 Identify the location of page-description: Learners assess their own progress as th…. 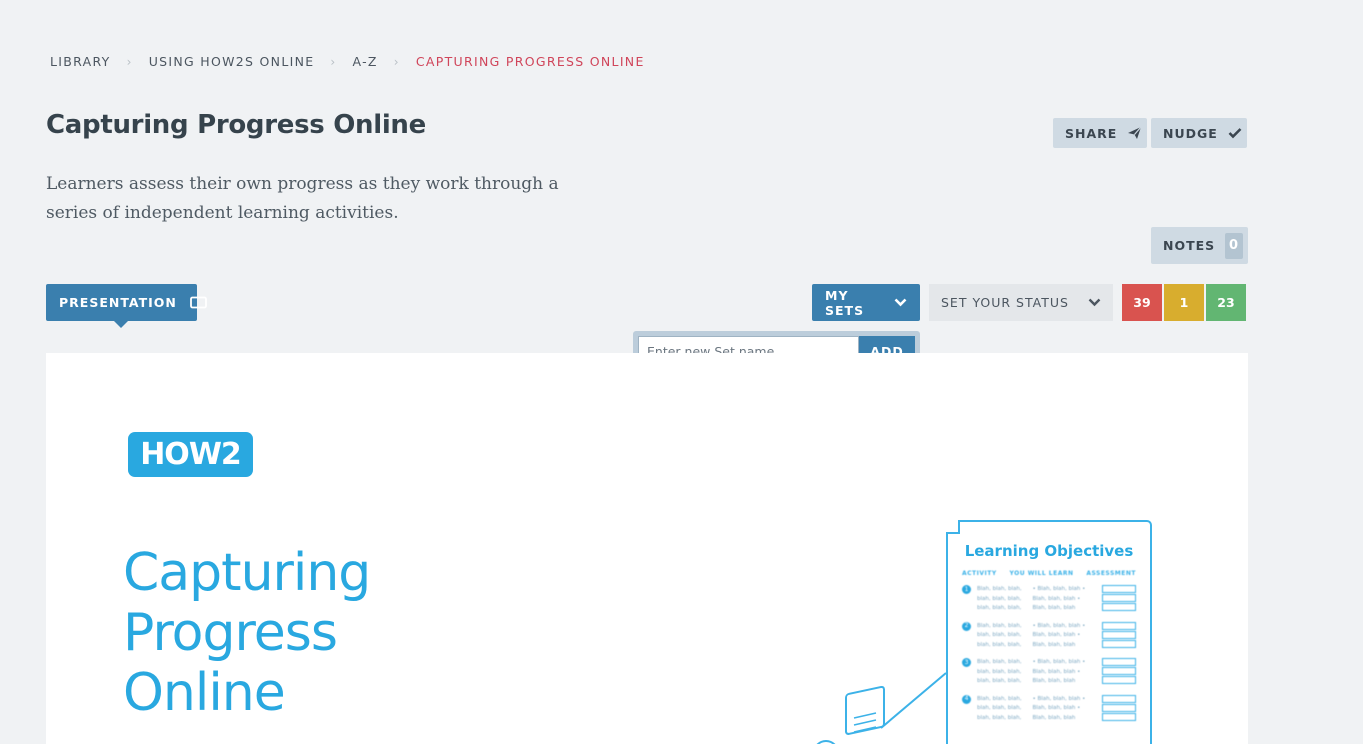
(302, 198).